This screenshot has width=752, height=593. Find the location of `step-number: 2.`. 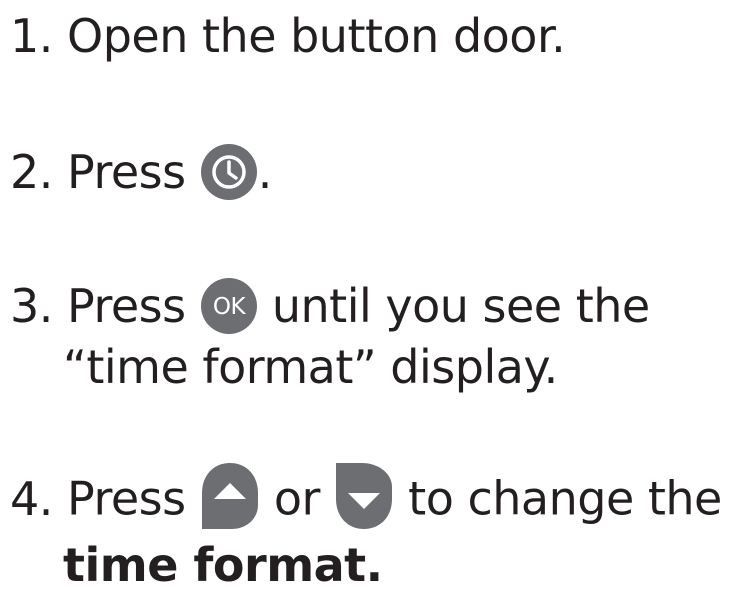

step-number: 2. is located at coordinates (31, 172).